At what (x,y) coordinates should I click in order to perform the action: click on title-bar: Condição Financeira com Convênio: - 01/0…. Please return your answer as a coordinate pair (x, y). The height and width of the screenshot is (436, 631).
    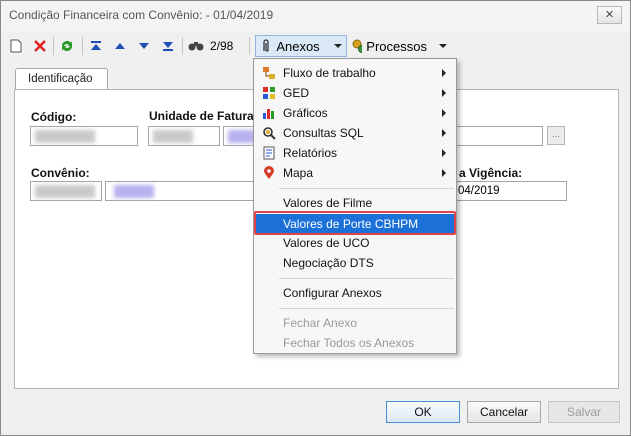
    Looking at the image, I should click on (315, 16).